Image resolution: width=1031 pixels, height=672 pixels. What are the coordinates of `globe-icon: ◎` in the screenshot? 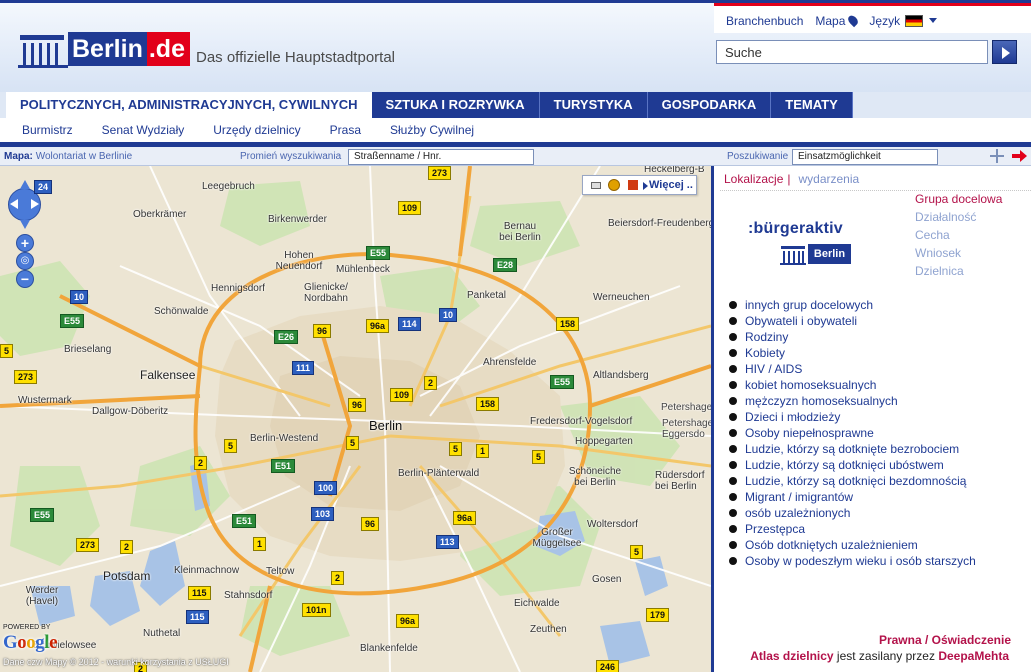 It's located at (25, 261).